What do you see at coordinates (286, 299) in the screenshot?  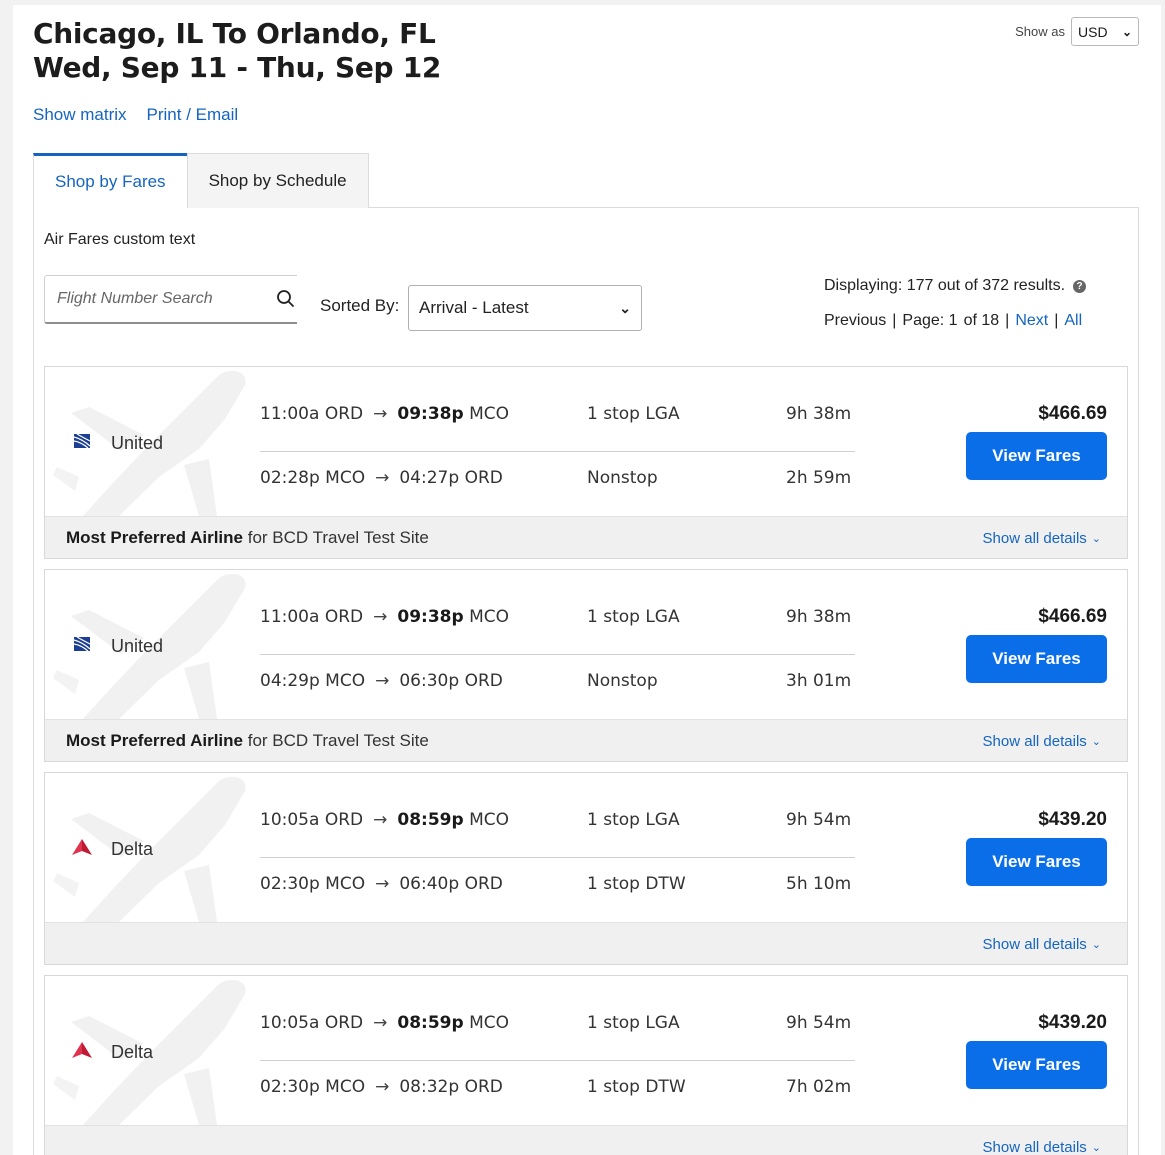 I see `search-icon` at bounding box center [286, 299].